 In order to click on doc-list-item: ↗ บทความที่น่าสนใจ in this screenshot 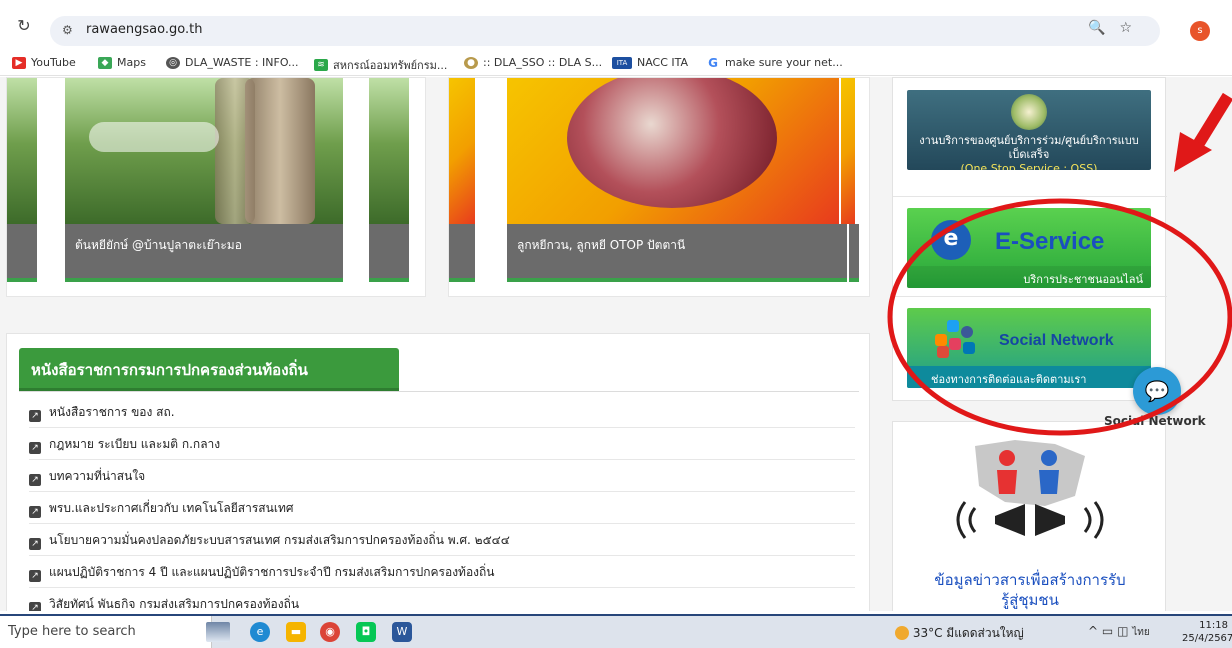, I will do `click(442, 476)`.